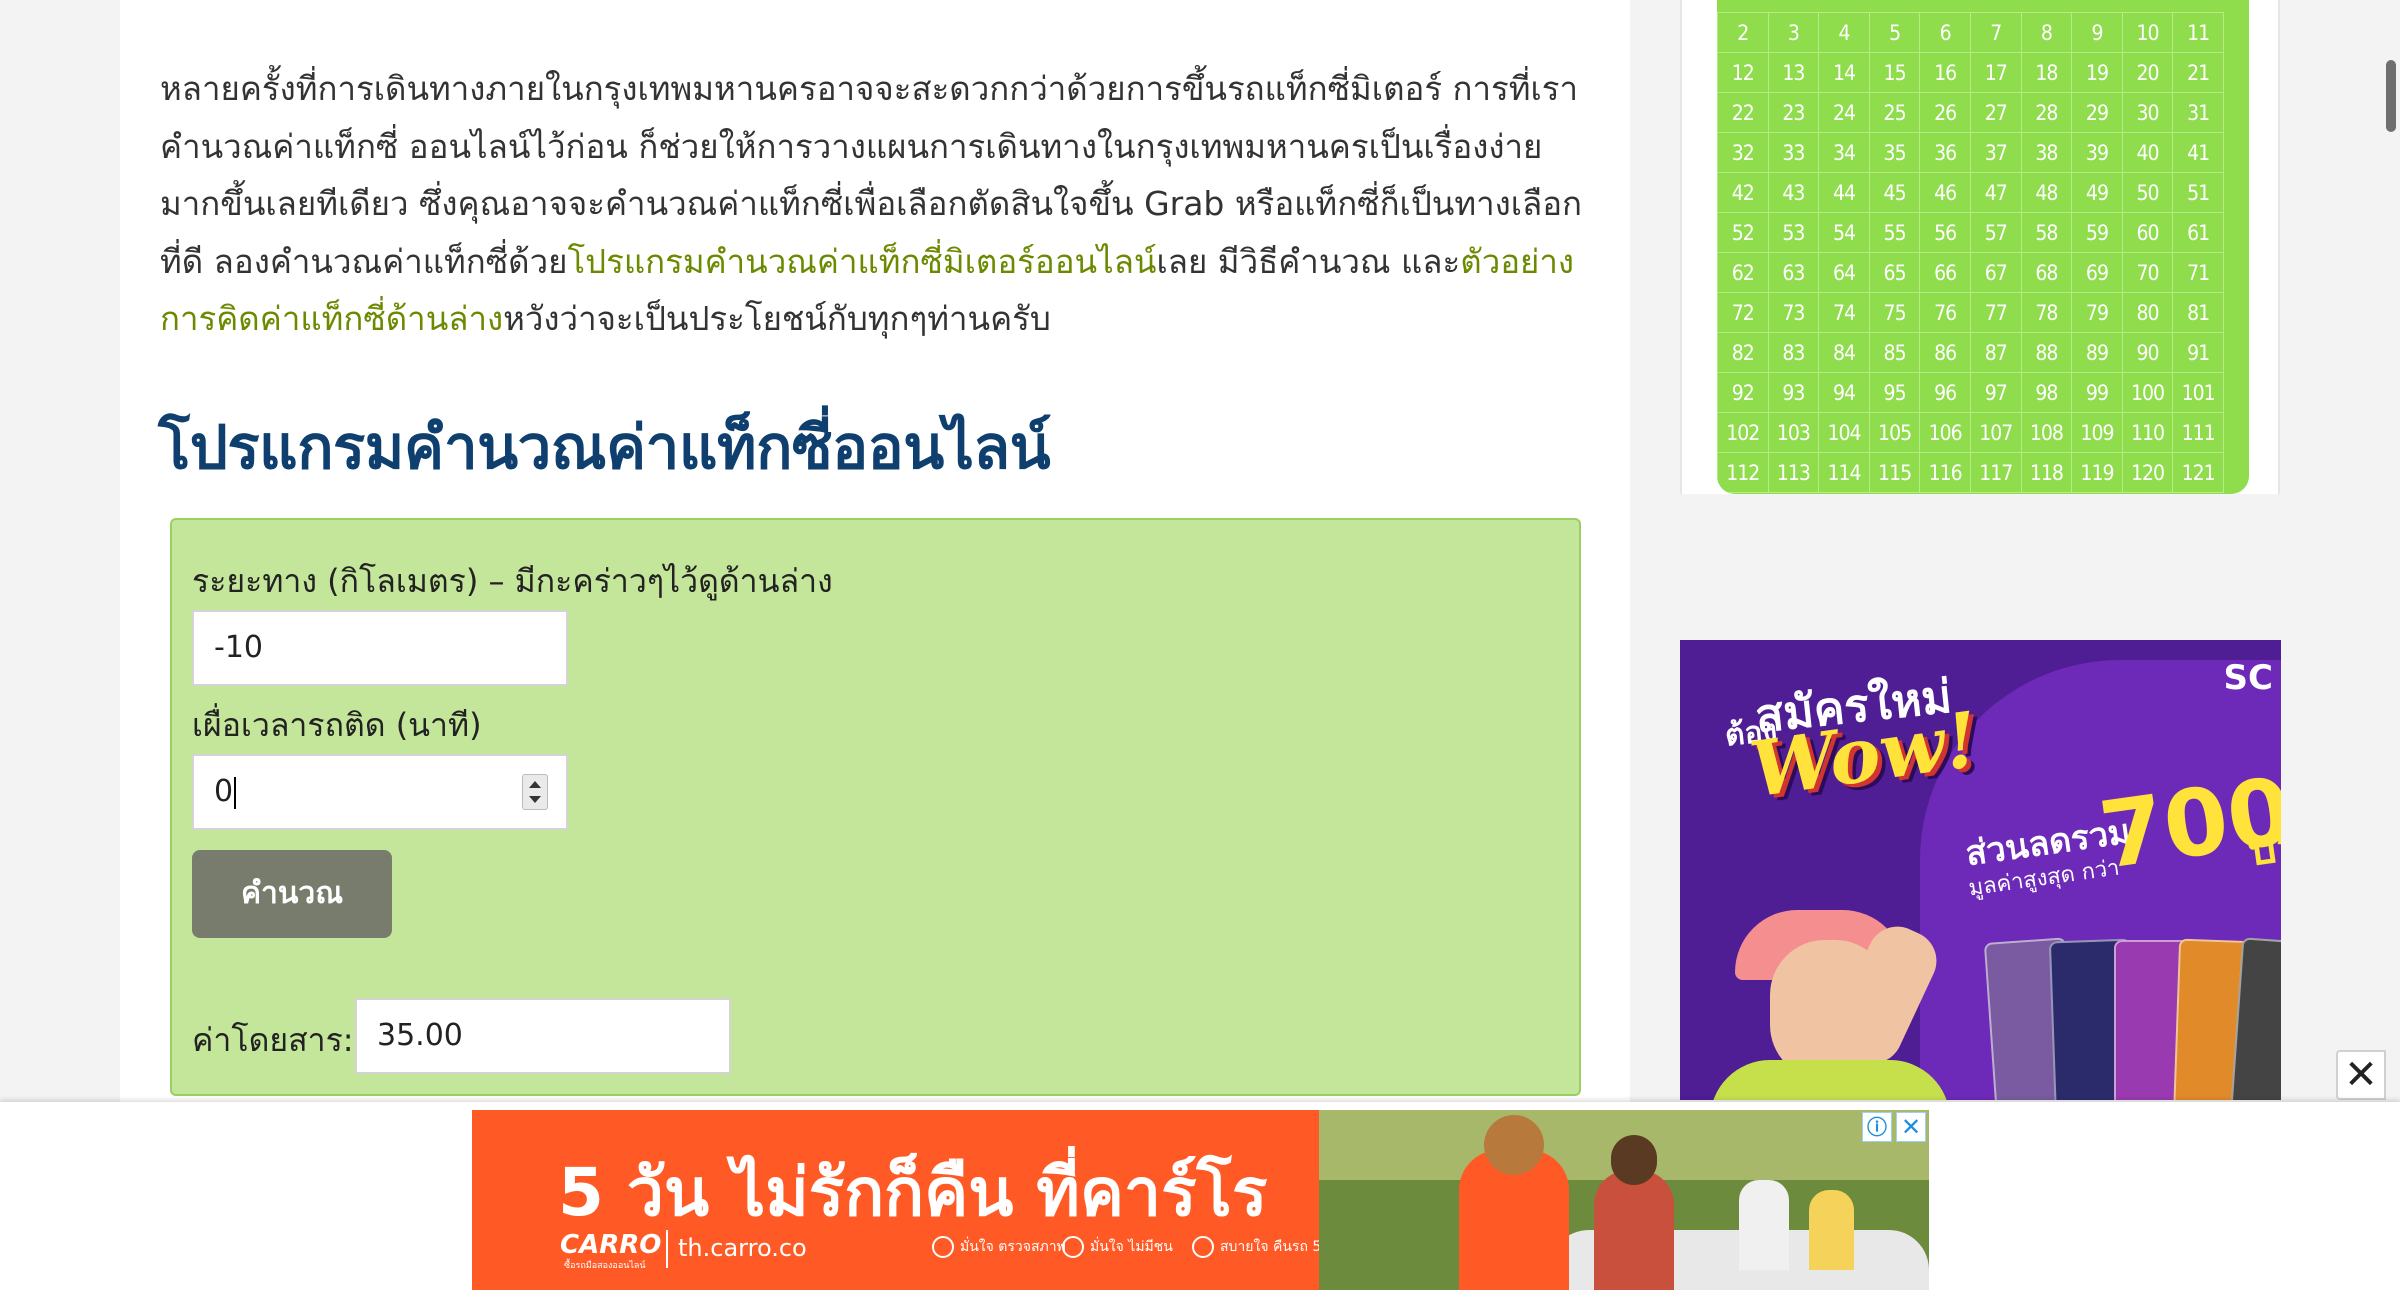 The width and height of the screenshot is (2400, 1290). I want to click on number-grid-row: 92 93 94 95 96 97 98 99 100 101, so click(1970, 392).